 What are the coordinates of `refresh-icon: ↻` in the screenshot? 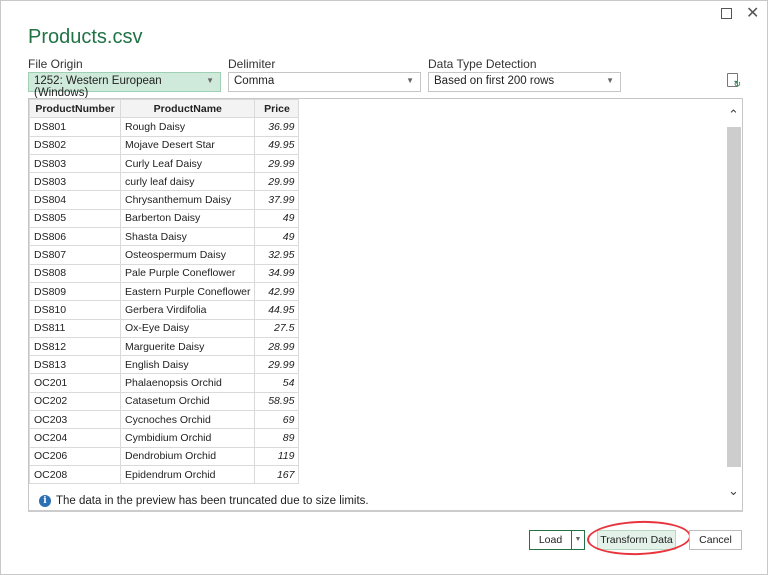 It's located at (734, 81).